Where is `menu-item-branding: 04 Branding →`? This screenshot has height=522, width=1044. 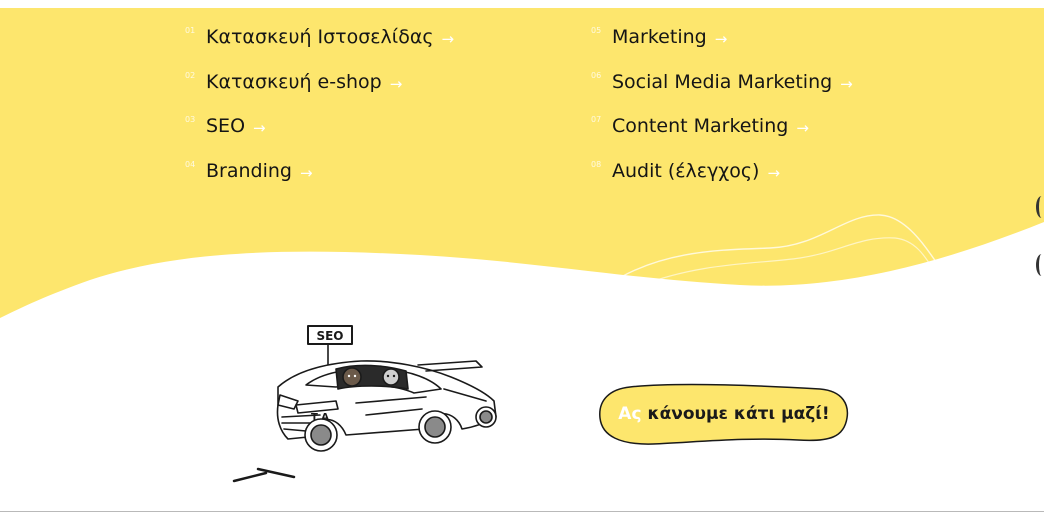
menu-item-branding: 04 Branding → is located at coordinates (319, 178).